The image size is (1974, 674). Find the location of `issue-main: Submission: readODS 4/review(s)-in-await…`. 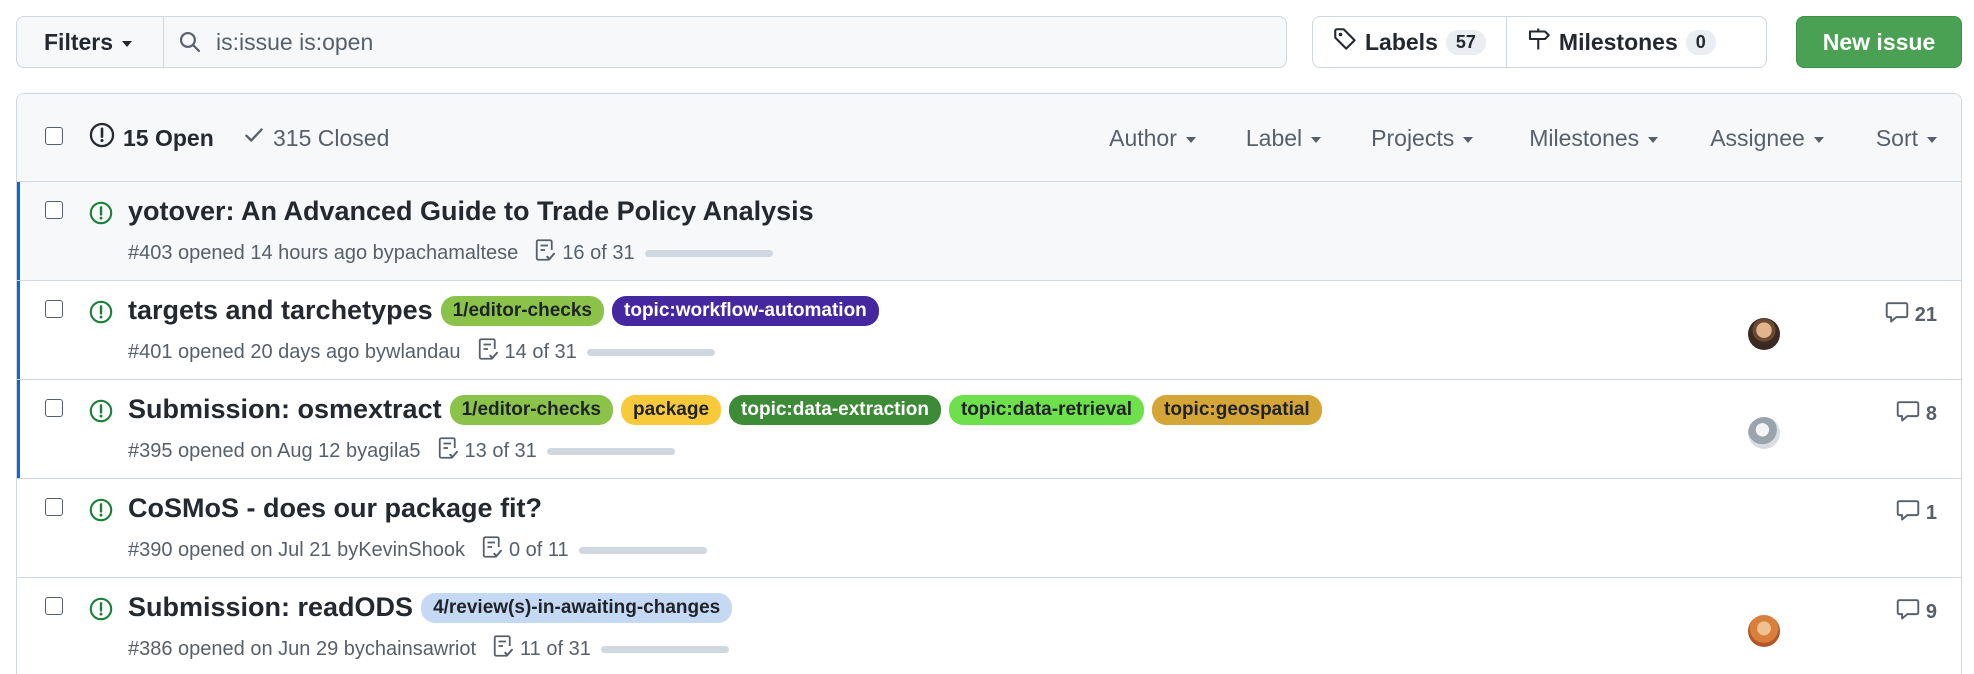

issue-main: Submission: readODS 4/review(s)-in-await… is located at coordinates (919, 628).